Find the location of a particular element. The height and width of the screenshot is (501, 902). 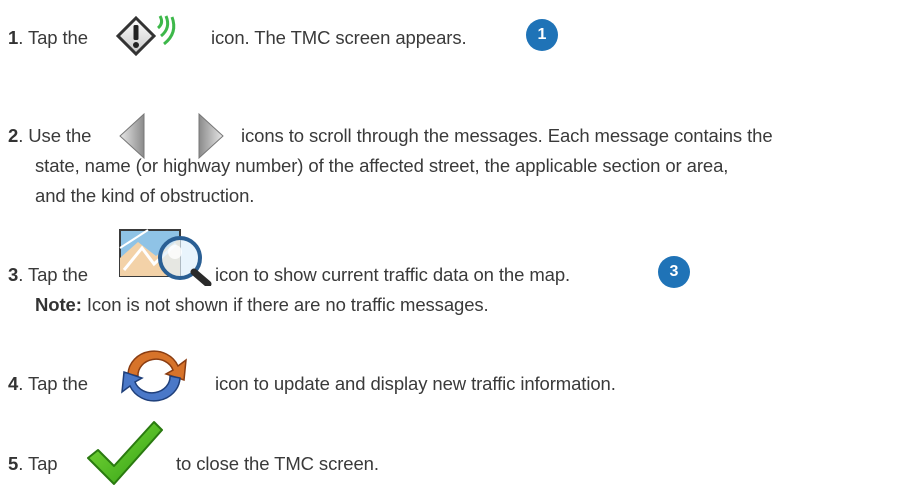

callout-badge-3: 3 is located at coordinates (674, 272).